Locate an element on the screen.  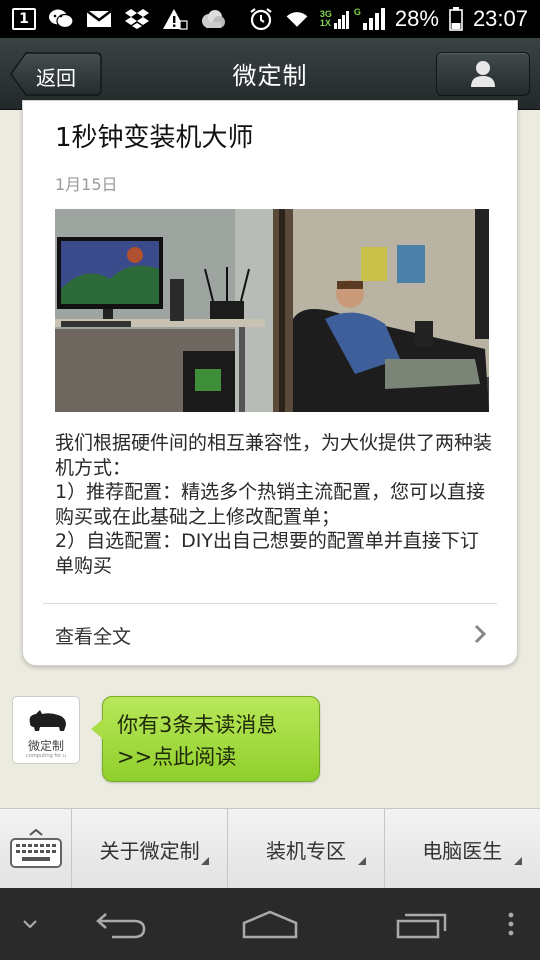
avatar-sublabel: computing for u is located at coordinates (46, 756).